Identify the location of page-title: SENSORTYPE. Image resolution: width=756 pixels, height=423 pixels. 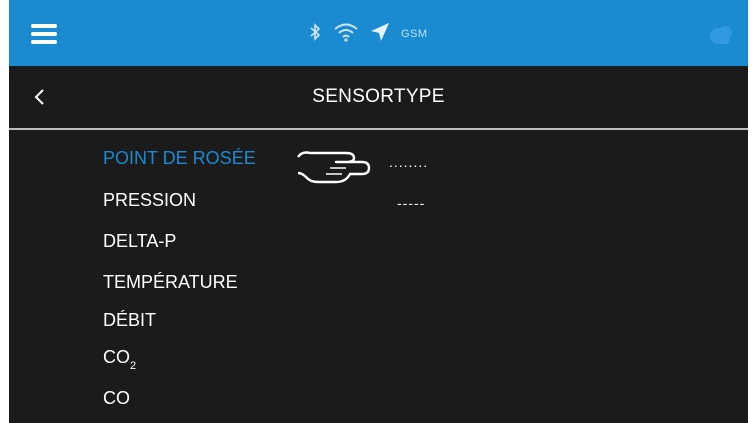
(378, 96).